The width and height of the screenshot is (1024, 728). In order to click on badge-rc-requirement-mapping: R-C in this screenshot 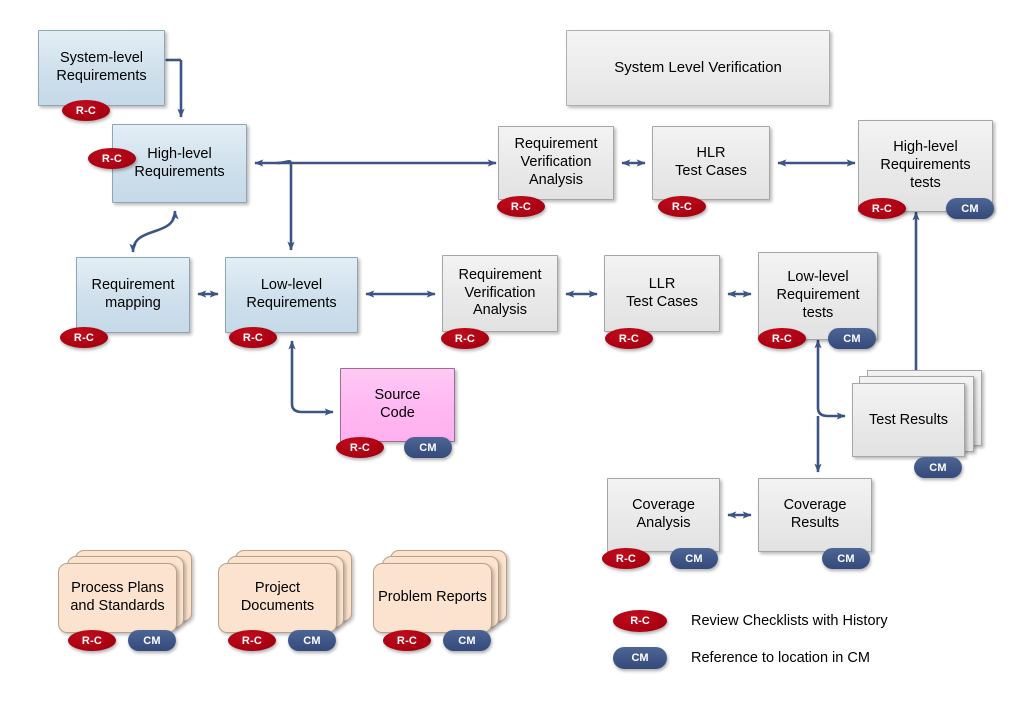, I will do `click(84, 337)`.